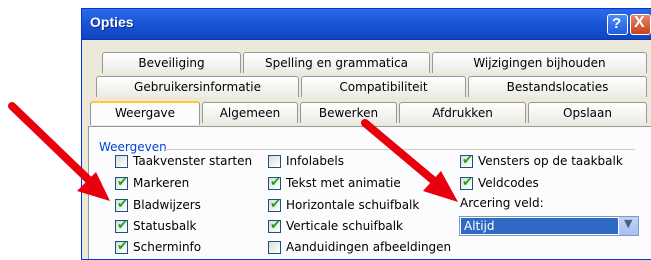 The height and width of the screenshot is (260, 651). Describe the element at coordinates (369, 247) in the screenshot. I see `checkbox-label: Aanduidingen afbeeldingen` at that location.